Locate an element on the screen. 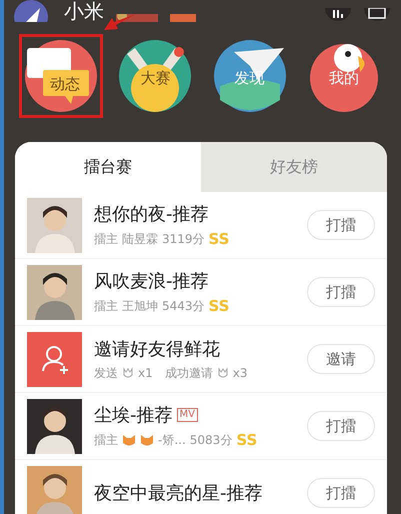 This screenshot has height=514, width=401. bar-chart-icon is located at coordinates (338, 15).